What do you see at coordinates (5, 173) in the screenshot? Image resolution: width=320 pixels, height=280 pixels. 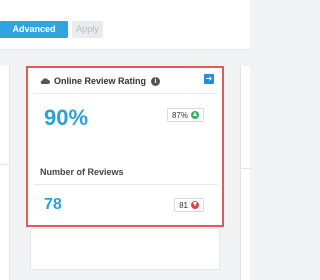 I see `left-card-edge` at bounding box center [5, 173].